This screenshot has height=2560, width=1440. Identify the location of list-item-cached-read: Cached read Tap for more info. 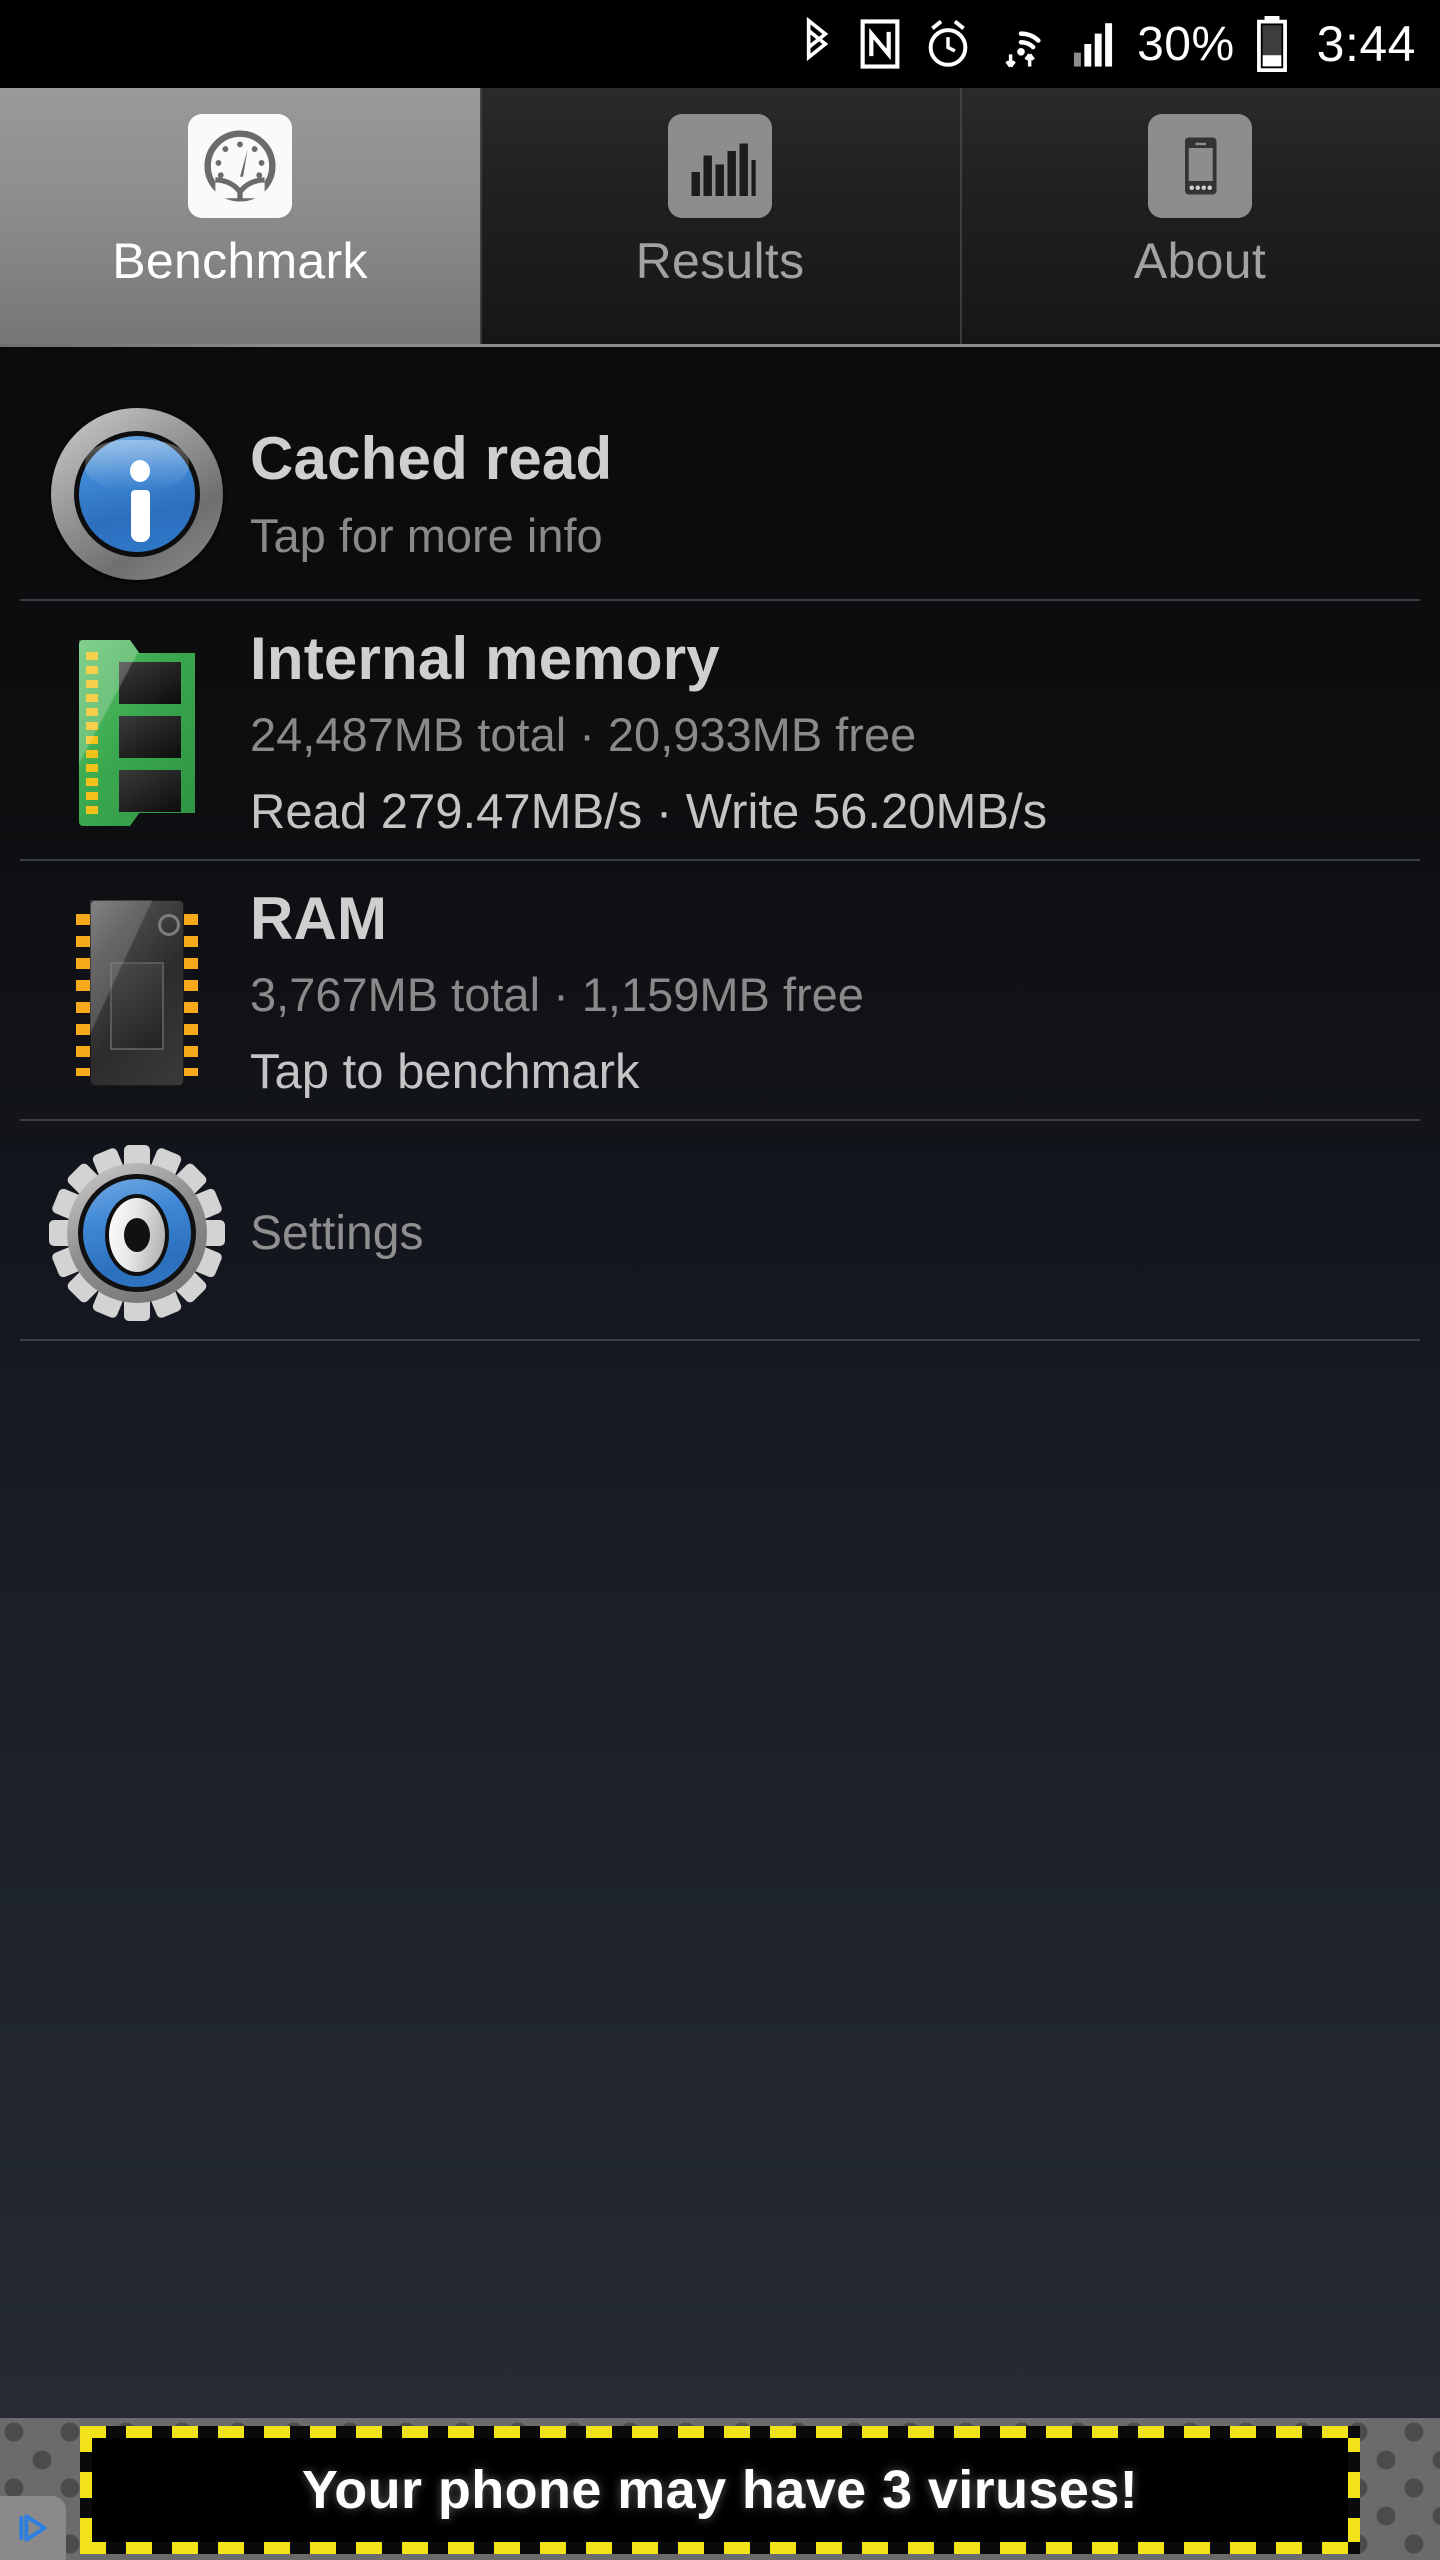
(720, 494).